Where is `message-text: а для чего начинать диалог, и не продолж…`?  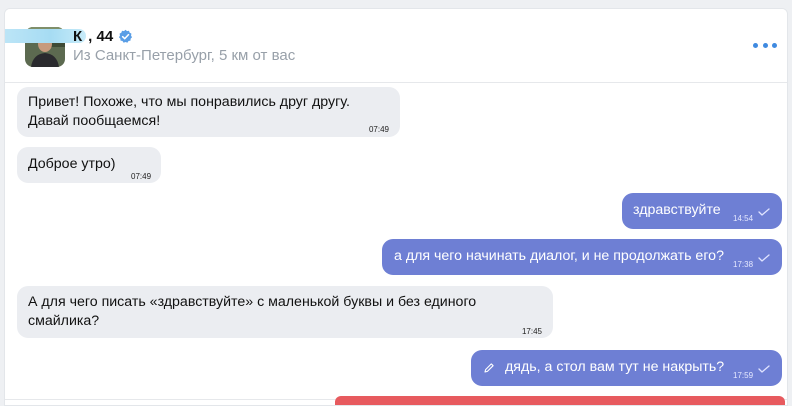
message-text: а для чего начинать диалог, и не продолж… is located at coordinates (559, 256).